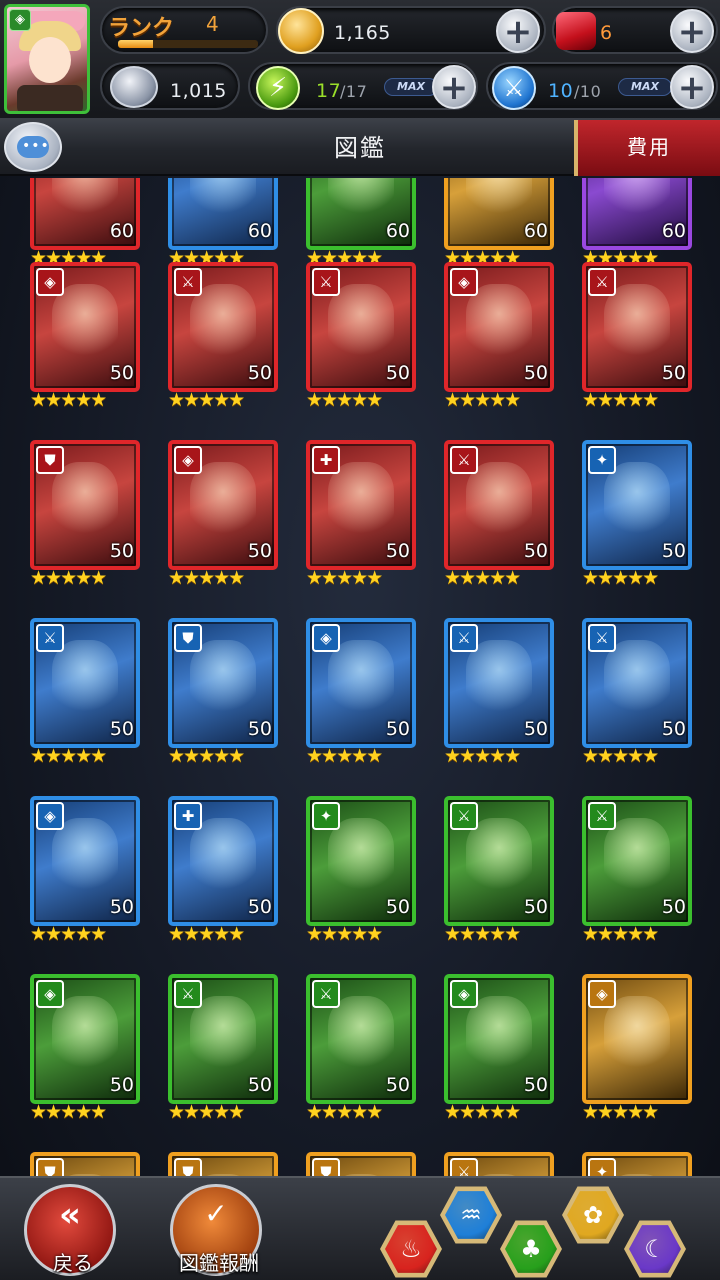 The image size is (720, 1280). I want to click on add-gold-button: +, so click(518, 31).